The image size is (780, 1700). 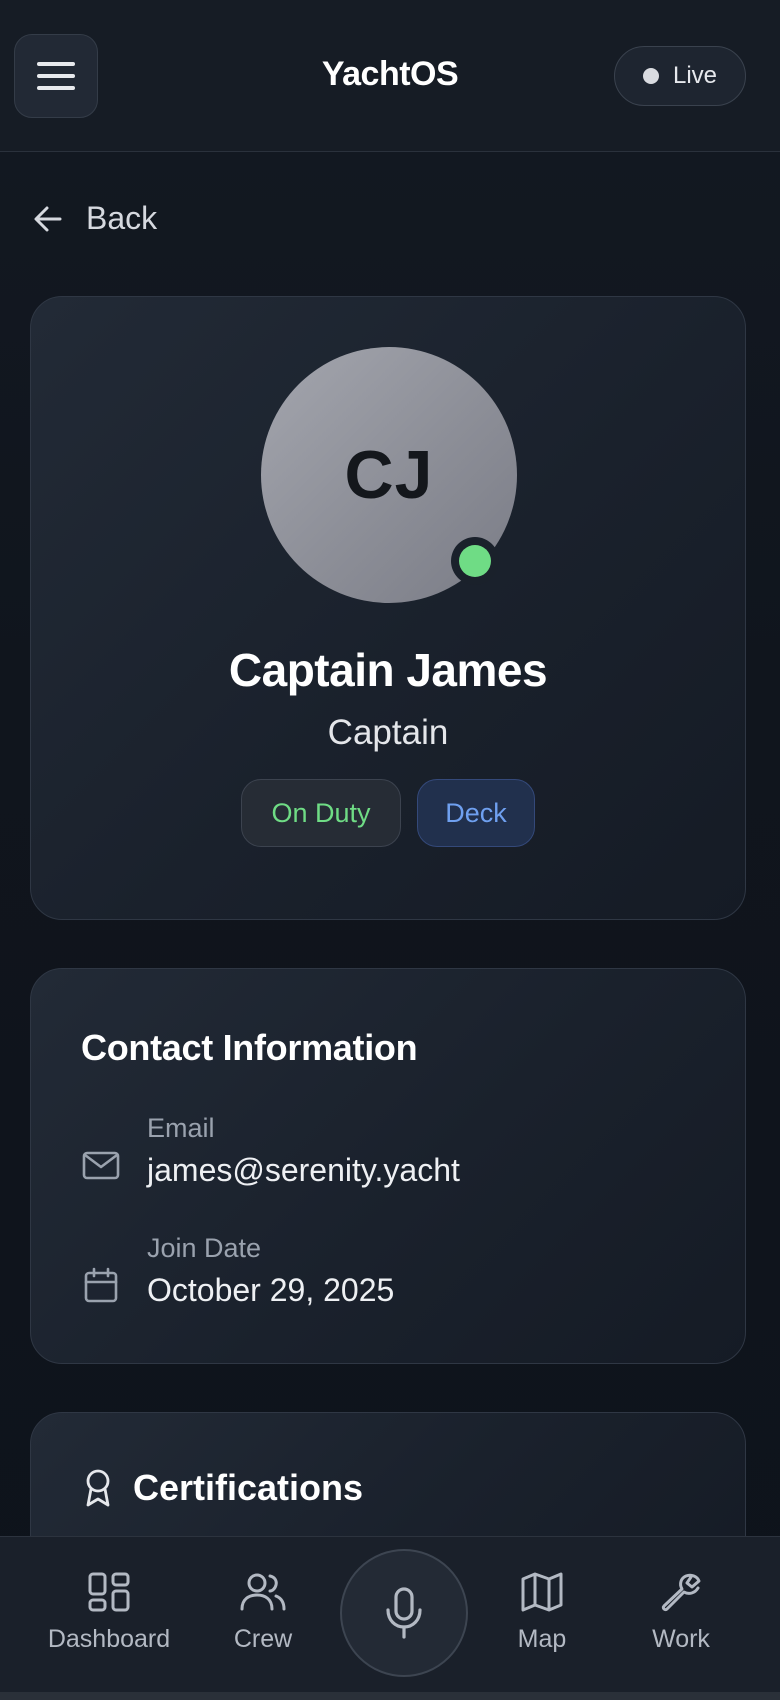 What do you see at coordinates (321, 813) in the screenshot?
I see `status-badge: On Duty` at bounding box center [321, 813].